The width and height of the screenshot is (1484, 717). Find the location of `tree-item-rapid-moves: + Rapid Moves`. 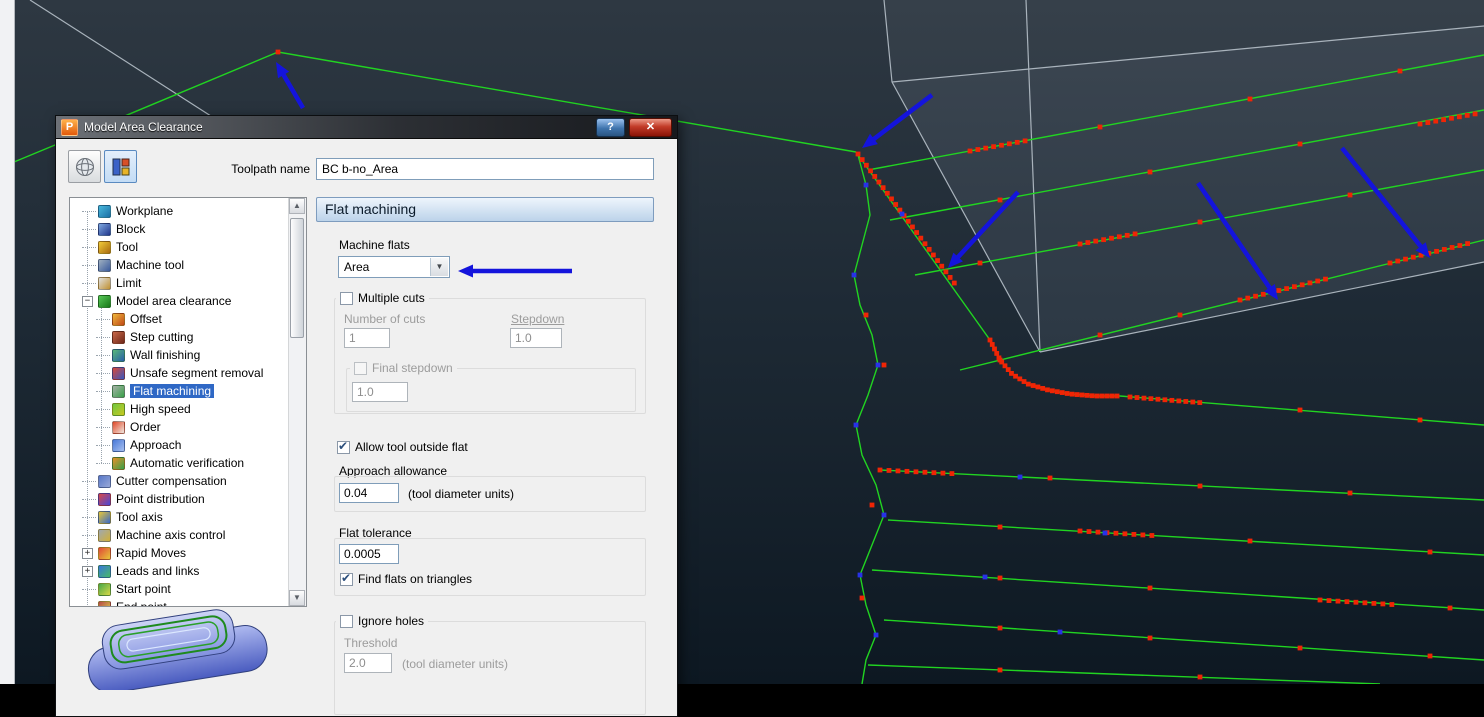

tree-item-rapid-moves: + Rapid Moves is located at coordinates (179, 553).